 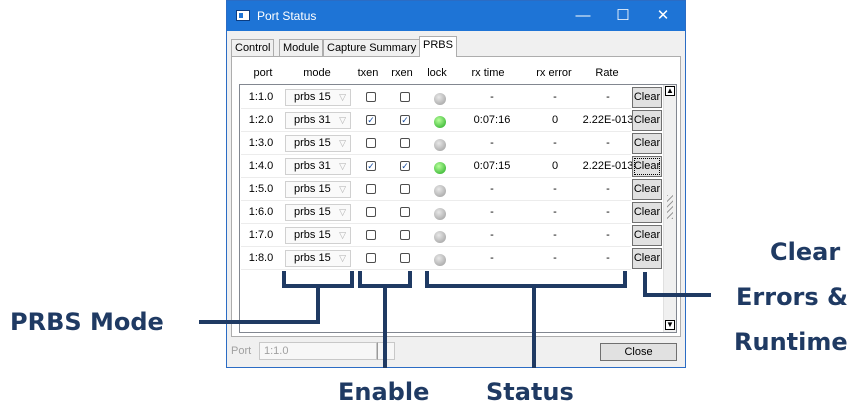 I want to click on clear-pointer-line, so click(x=677, y=295).